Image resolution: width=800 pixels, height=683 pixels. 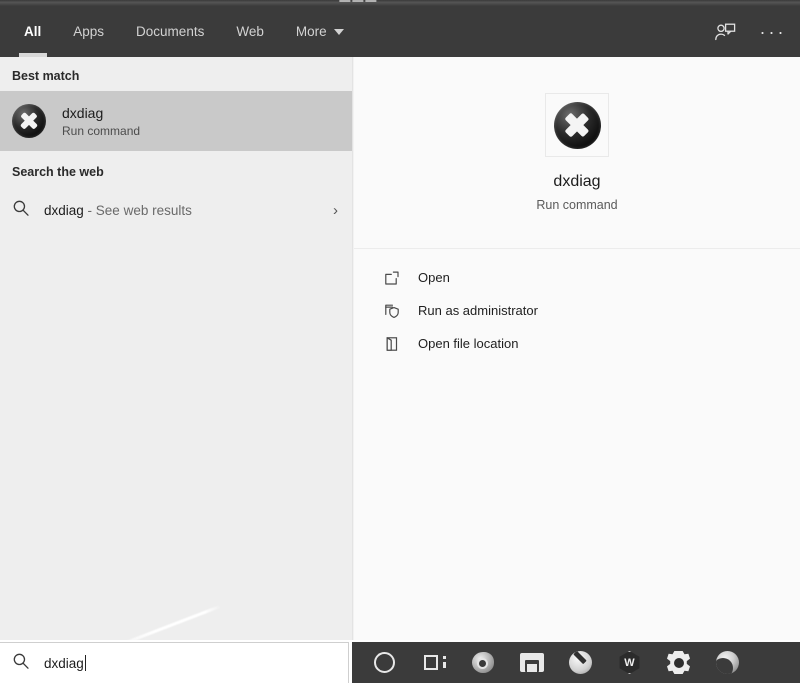 I want to click on cortana-icon, so click(x=385, y=663).